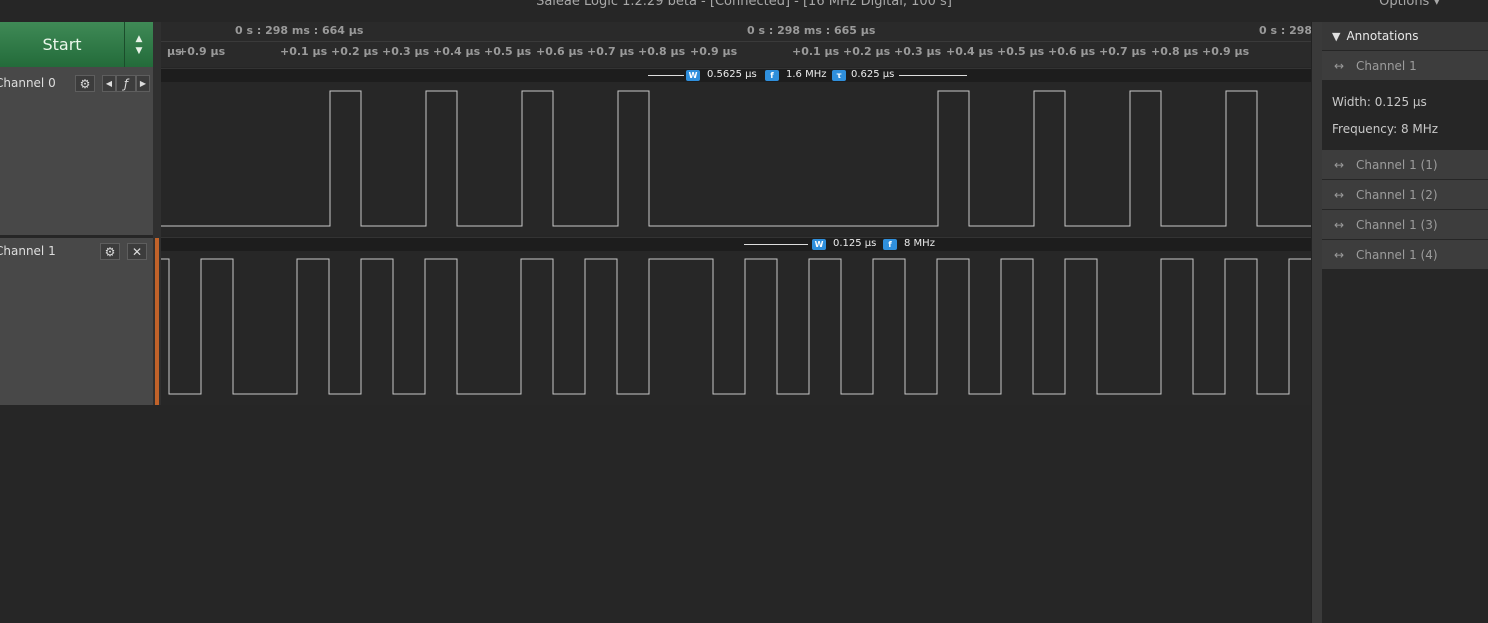 The width and height of the screenshot is (1488, 623). Describe the element at coordinates (1285, 30) in the screenshot. I see `ruler-major-label: 0 s : 298` at that location.